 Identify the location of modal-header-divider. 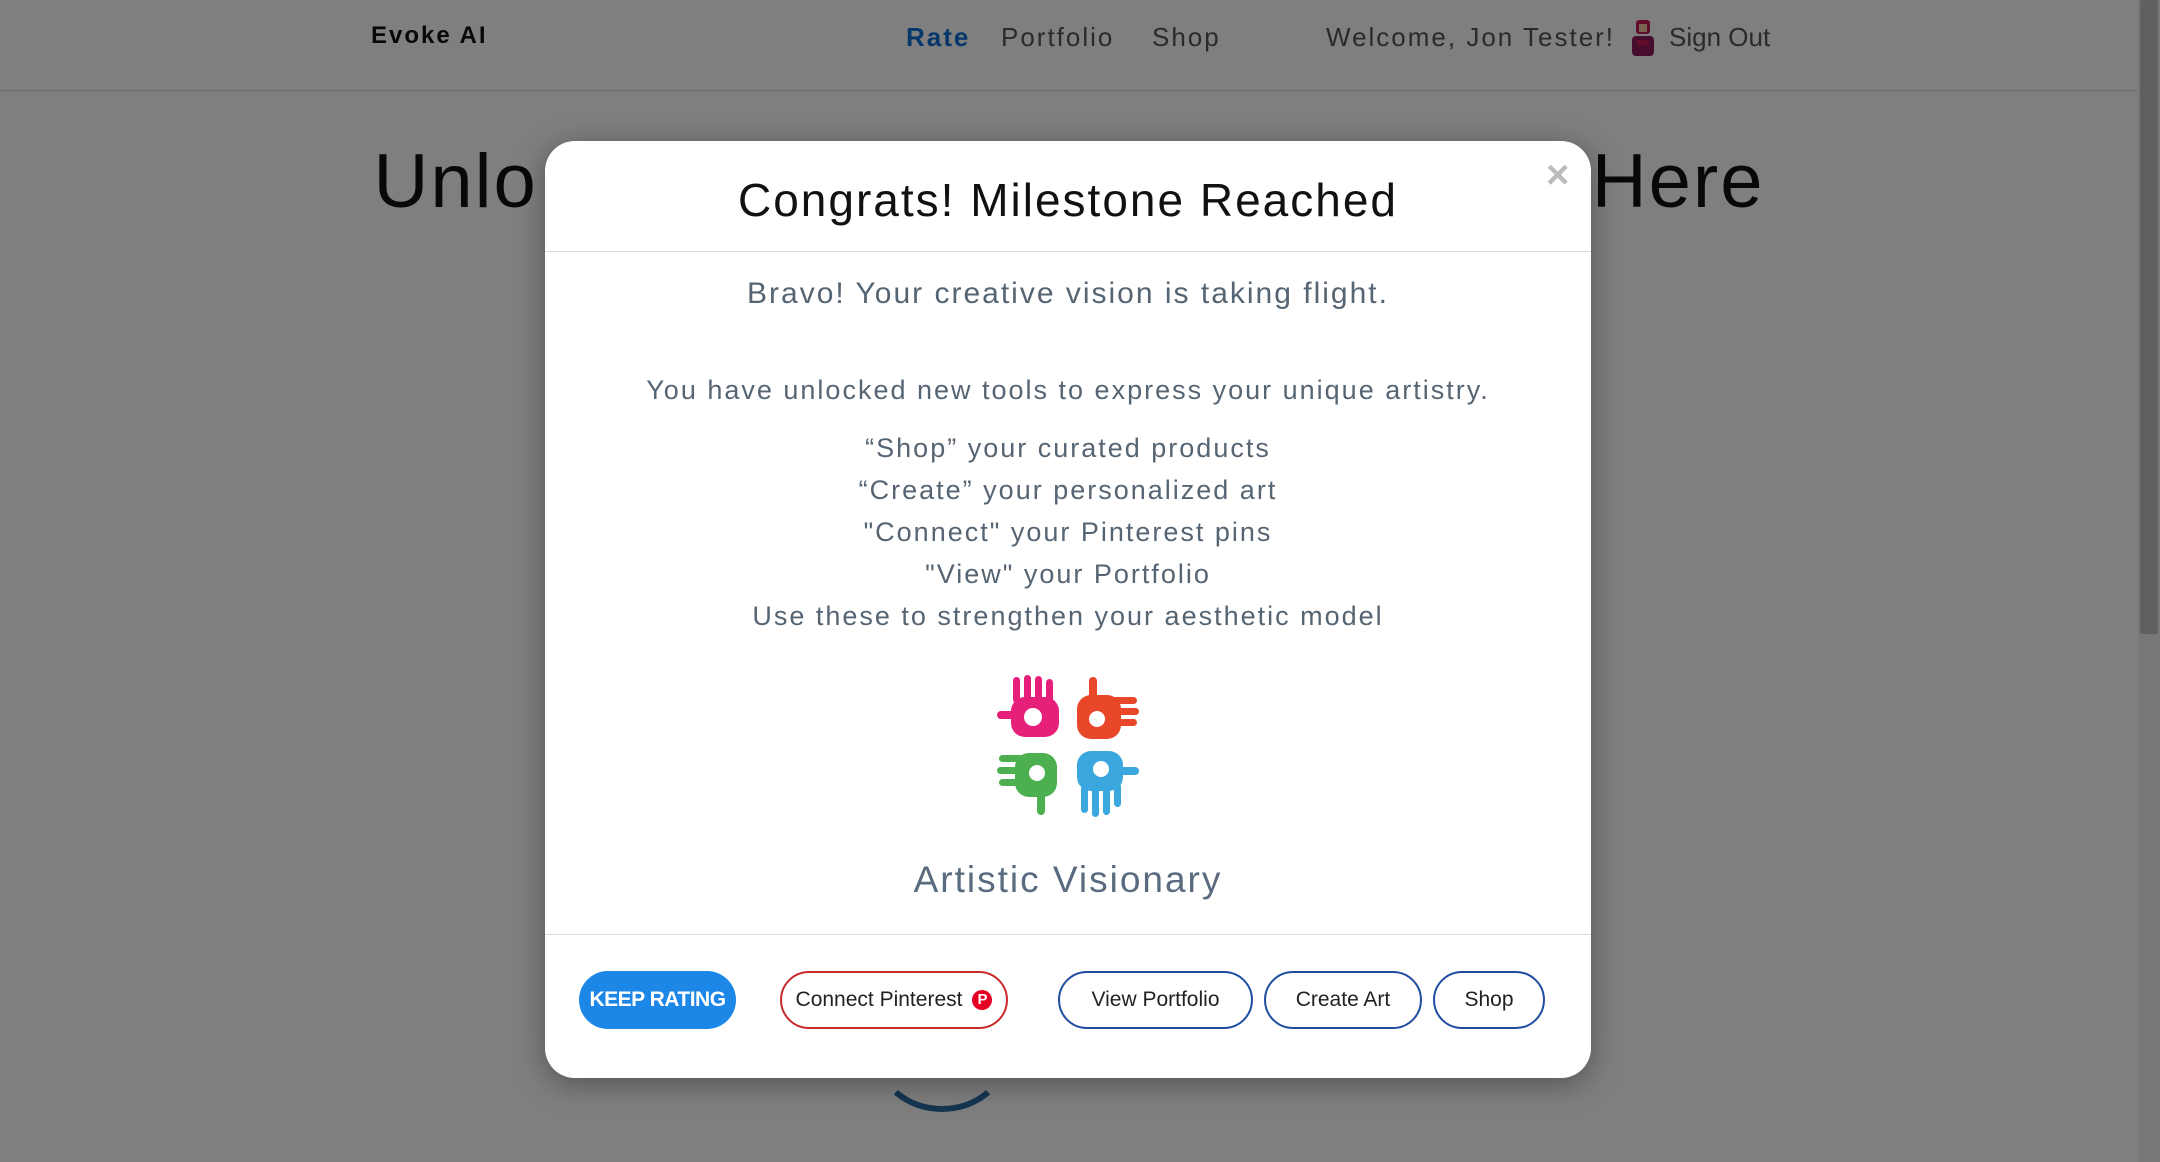
(1068, 251).